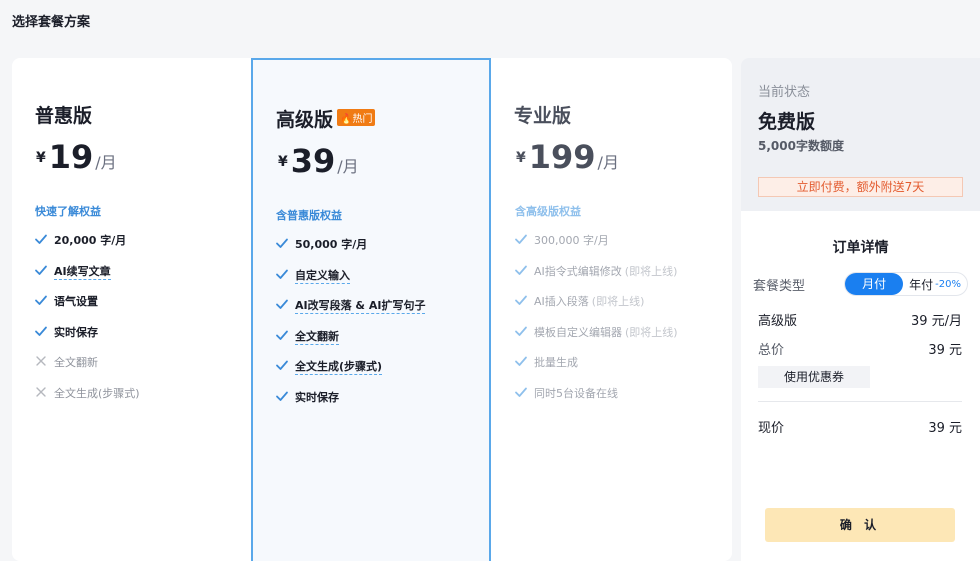  What do you see at coordinates (305, 120) in the screenshot?
I see `plan-name-text: 高级版` at bounding box center [305, 120].